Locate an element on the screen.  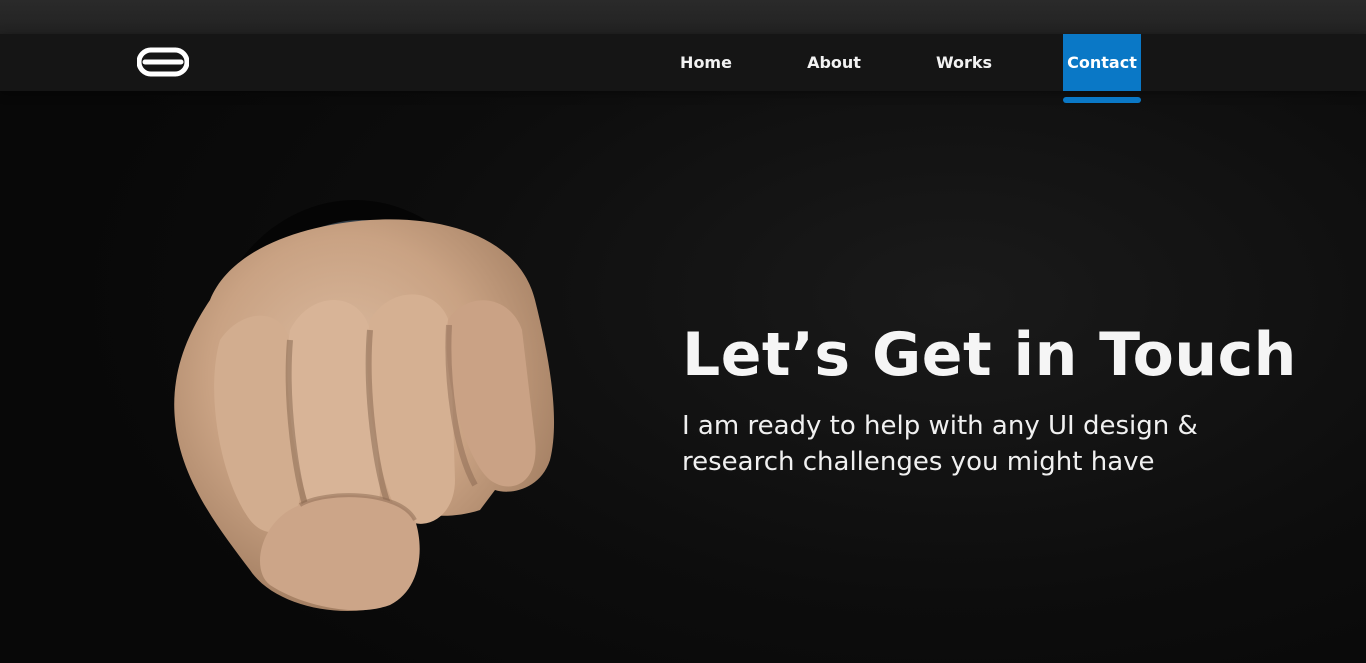
page-title: Let’s Get in Touch is located at coordinates (989, 355).